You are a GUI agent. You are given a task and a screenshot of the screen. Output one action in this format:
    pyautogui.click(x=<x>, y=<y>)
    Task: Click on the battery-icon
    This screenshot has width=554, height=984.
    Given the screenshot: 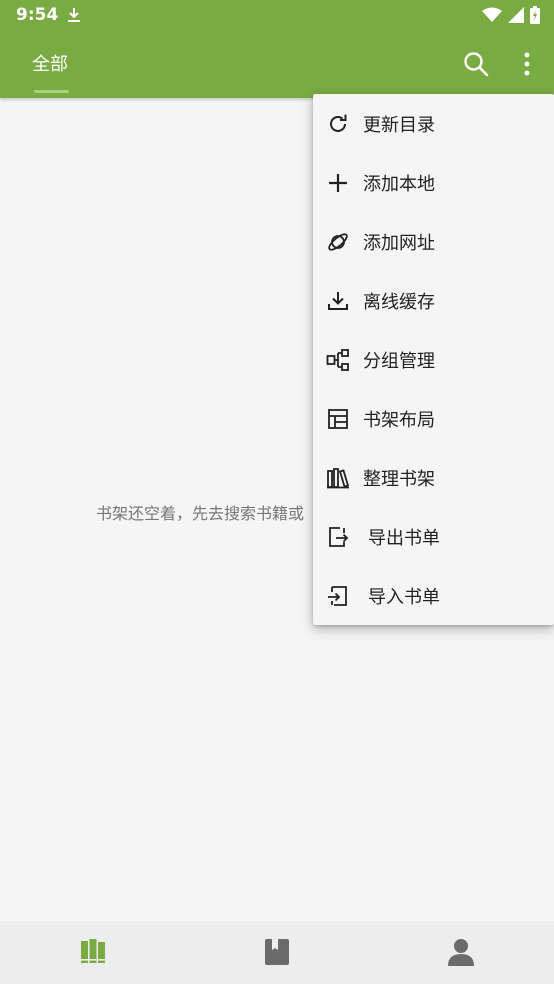 What is the action you would take?
    pyautogui.click(x=535, y=15)
    